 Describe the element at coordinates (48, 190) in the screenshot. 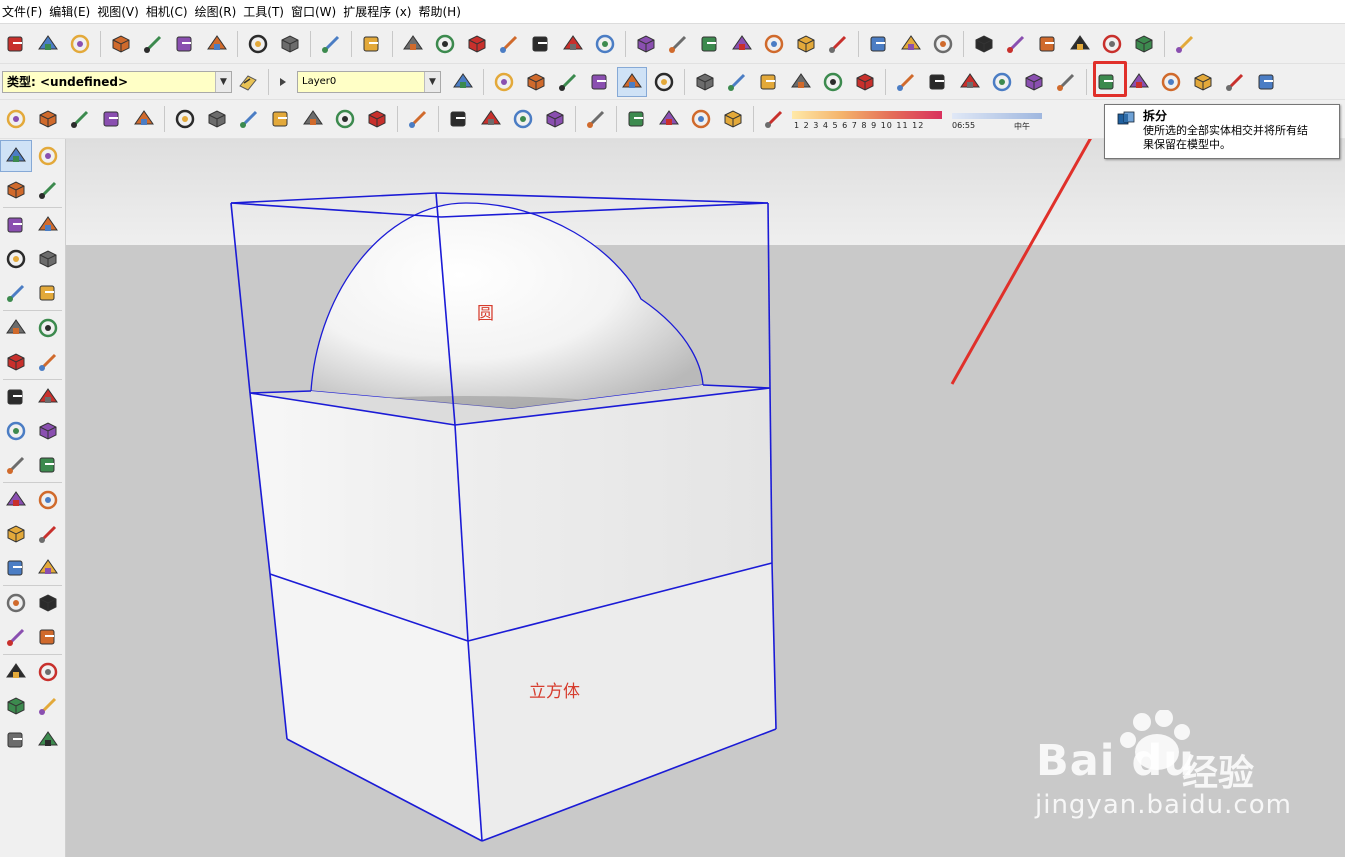

I see `eraser-icon` at that location.